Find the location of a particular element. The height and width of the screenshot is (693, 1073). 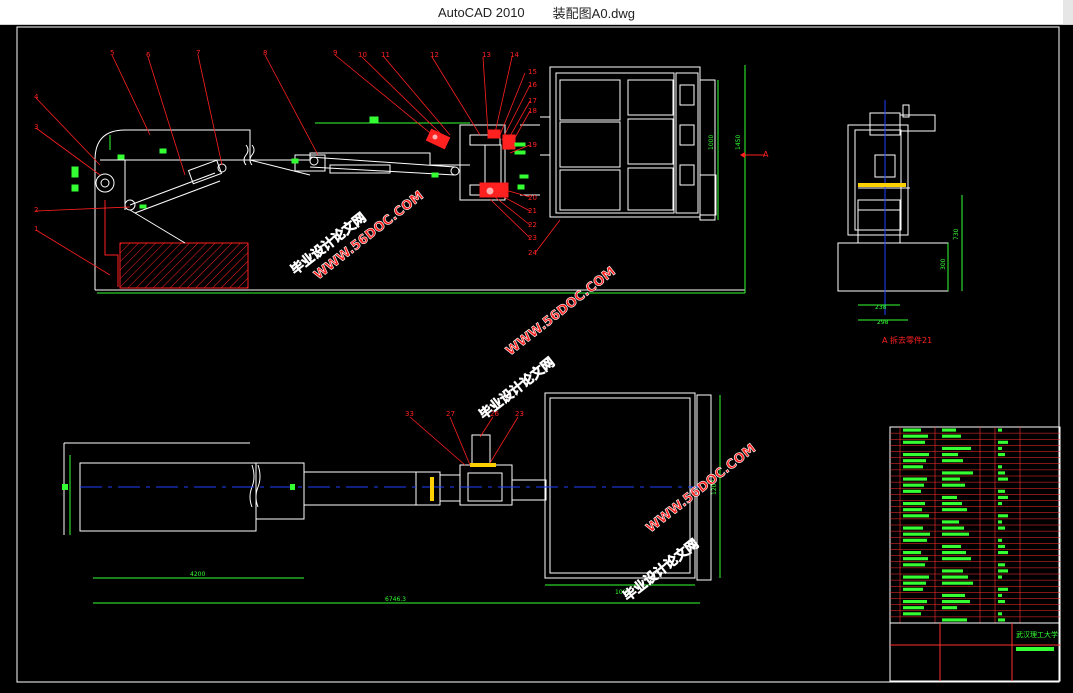

parts-list-table is located at coordinates (975, 525).